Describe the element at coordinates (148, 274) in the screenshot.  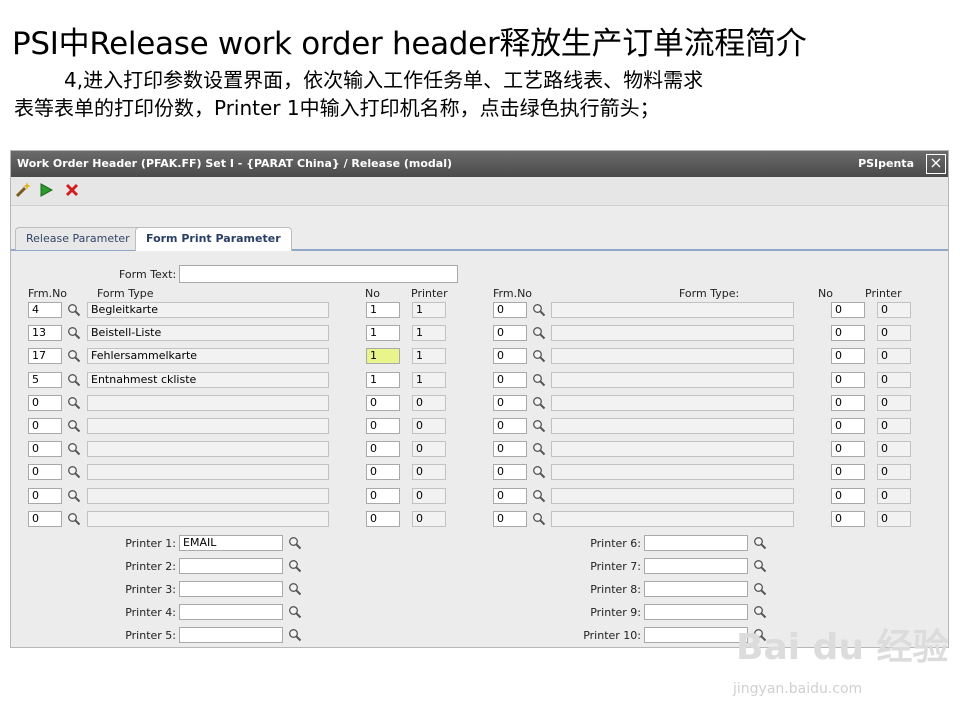
I see `form-text-label: Form Text:` at that location.